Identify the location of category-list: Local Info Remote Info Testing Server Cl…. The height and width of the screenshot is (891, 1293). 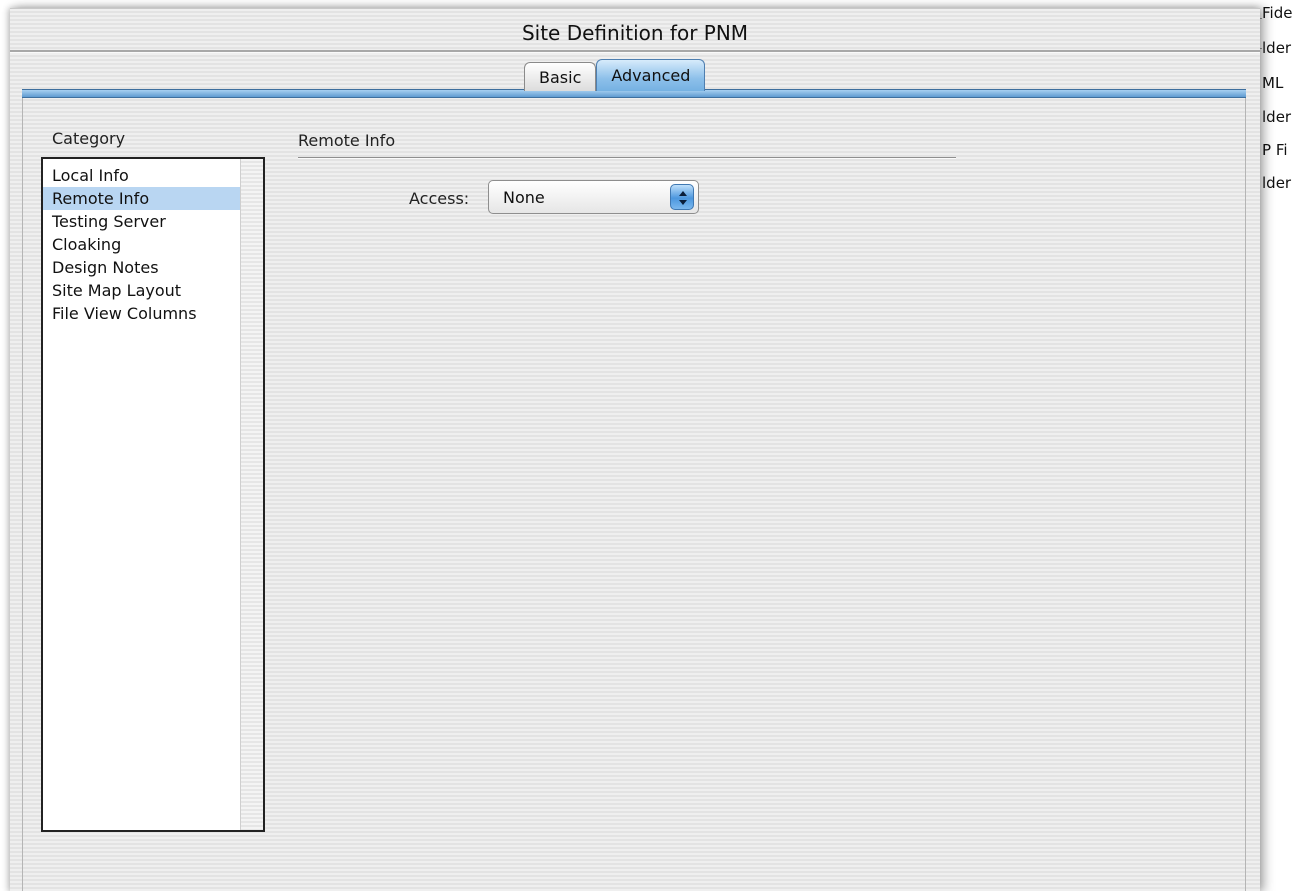
(153, 494).